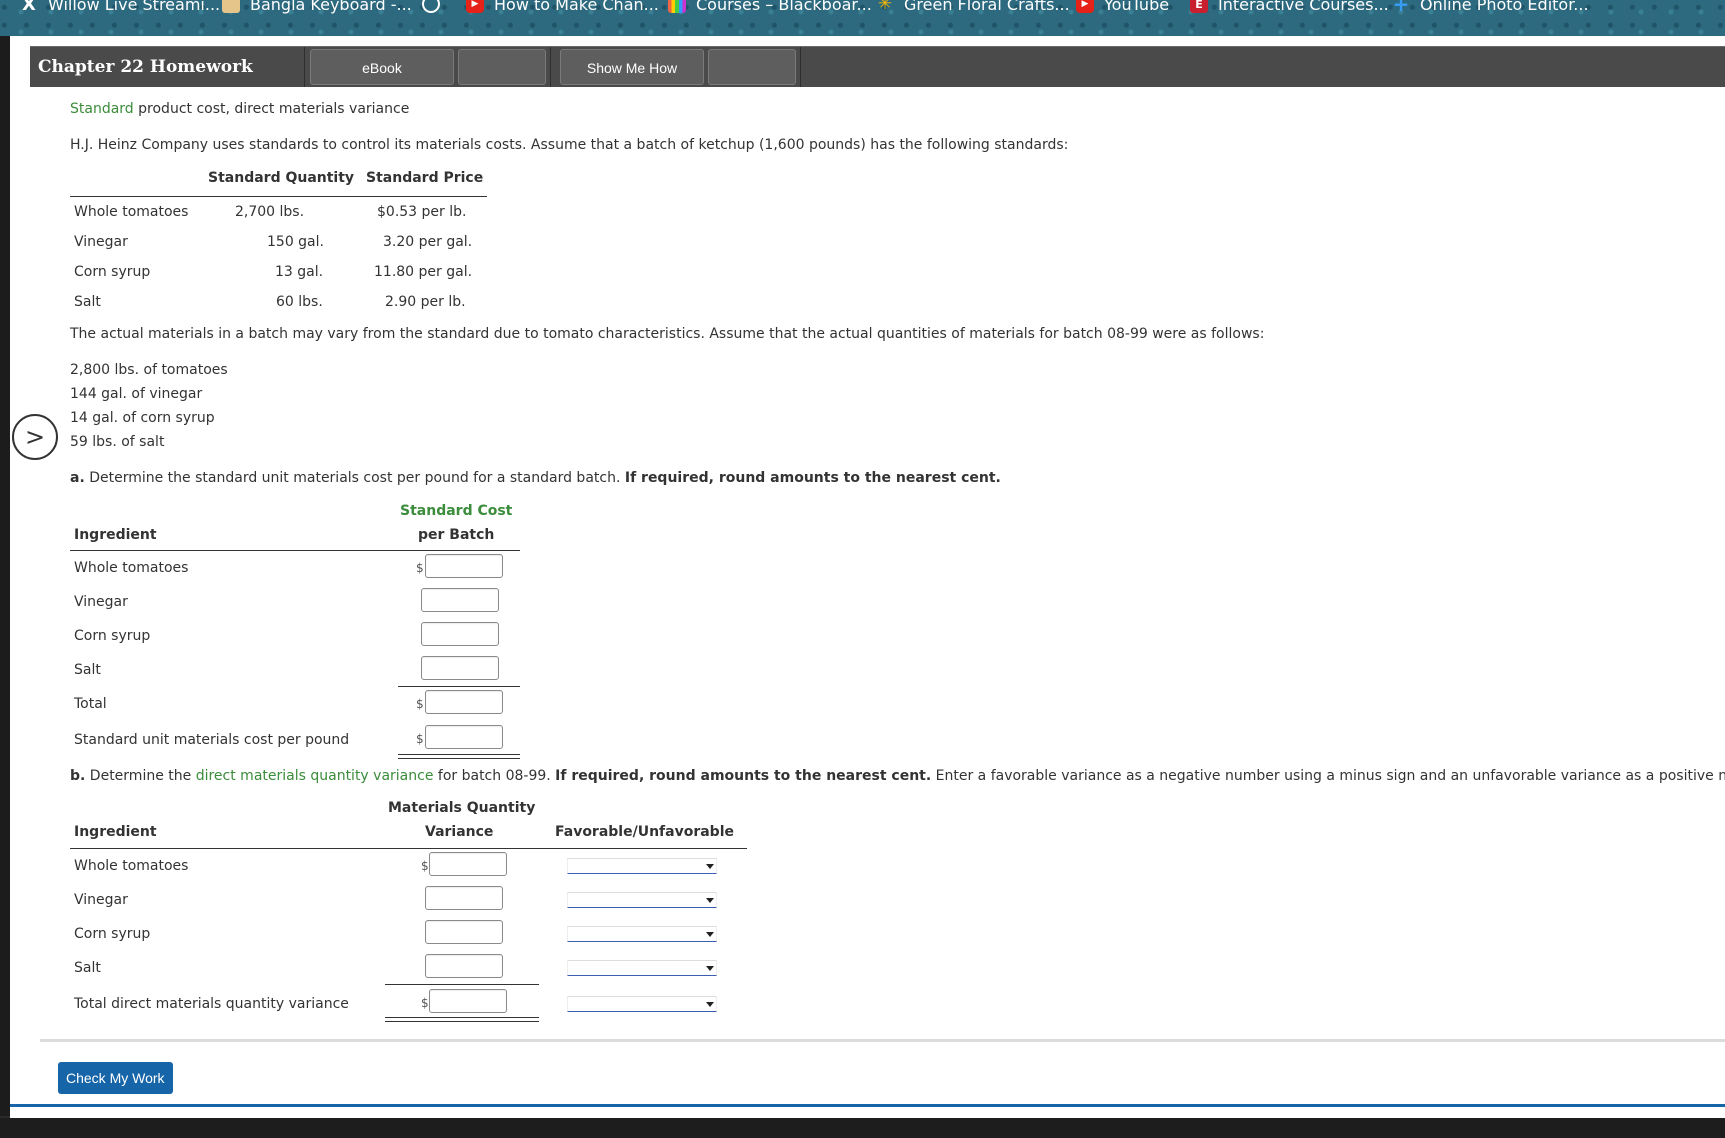 The image size is (1725, 1138). I want to click on std-qty-header: Standard Quantity, so click(281, 178).